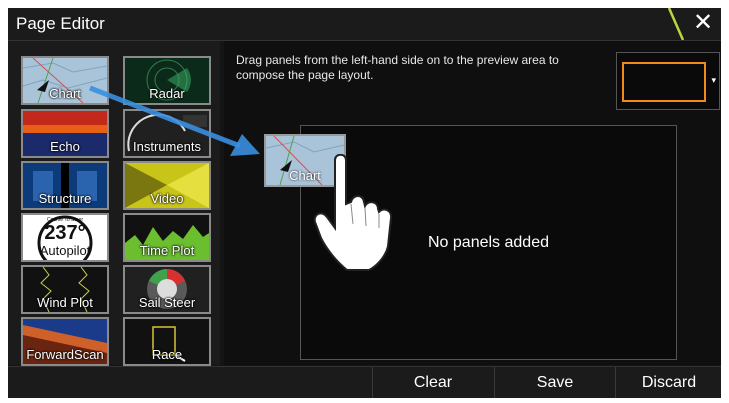 This screenshot has height=403, width=729. I want to click on clear-button: Clear, so click(432, 382).